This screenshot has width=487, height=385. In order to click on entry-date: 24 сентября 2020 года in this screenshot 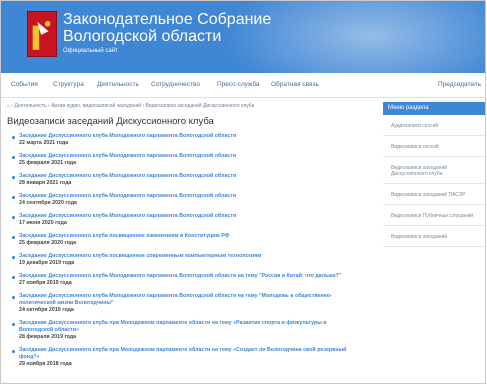, I will do `click(48, 203)`.